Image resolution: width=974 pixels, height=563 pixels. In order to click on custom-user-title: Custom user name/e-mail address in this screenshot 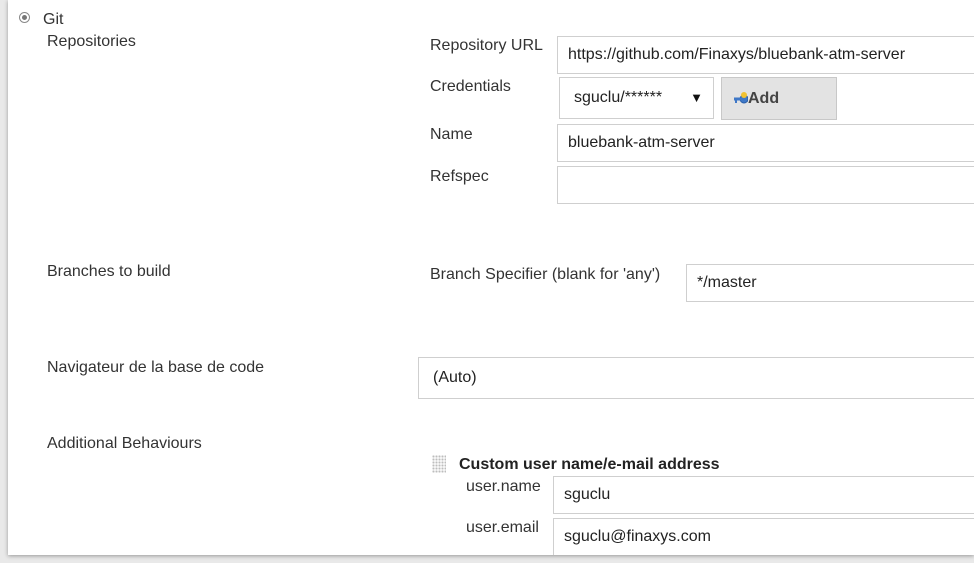, I will do `click(589, 464)`.